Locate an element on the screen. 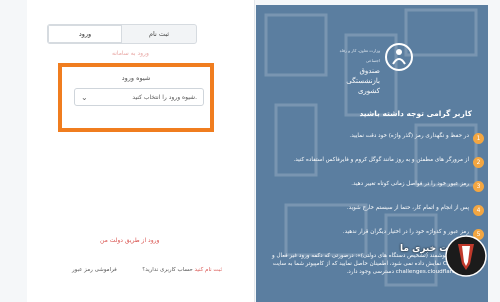 This screenshot has width=500, height=302. login-method-select: ⌄ شیوه ورود را انتخاب کنید. is located at coordinates (139, 97).